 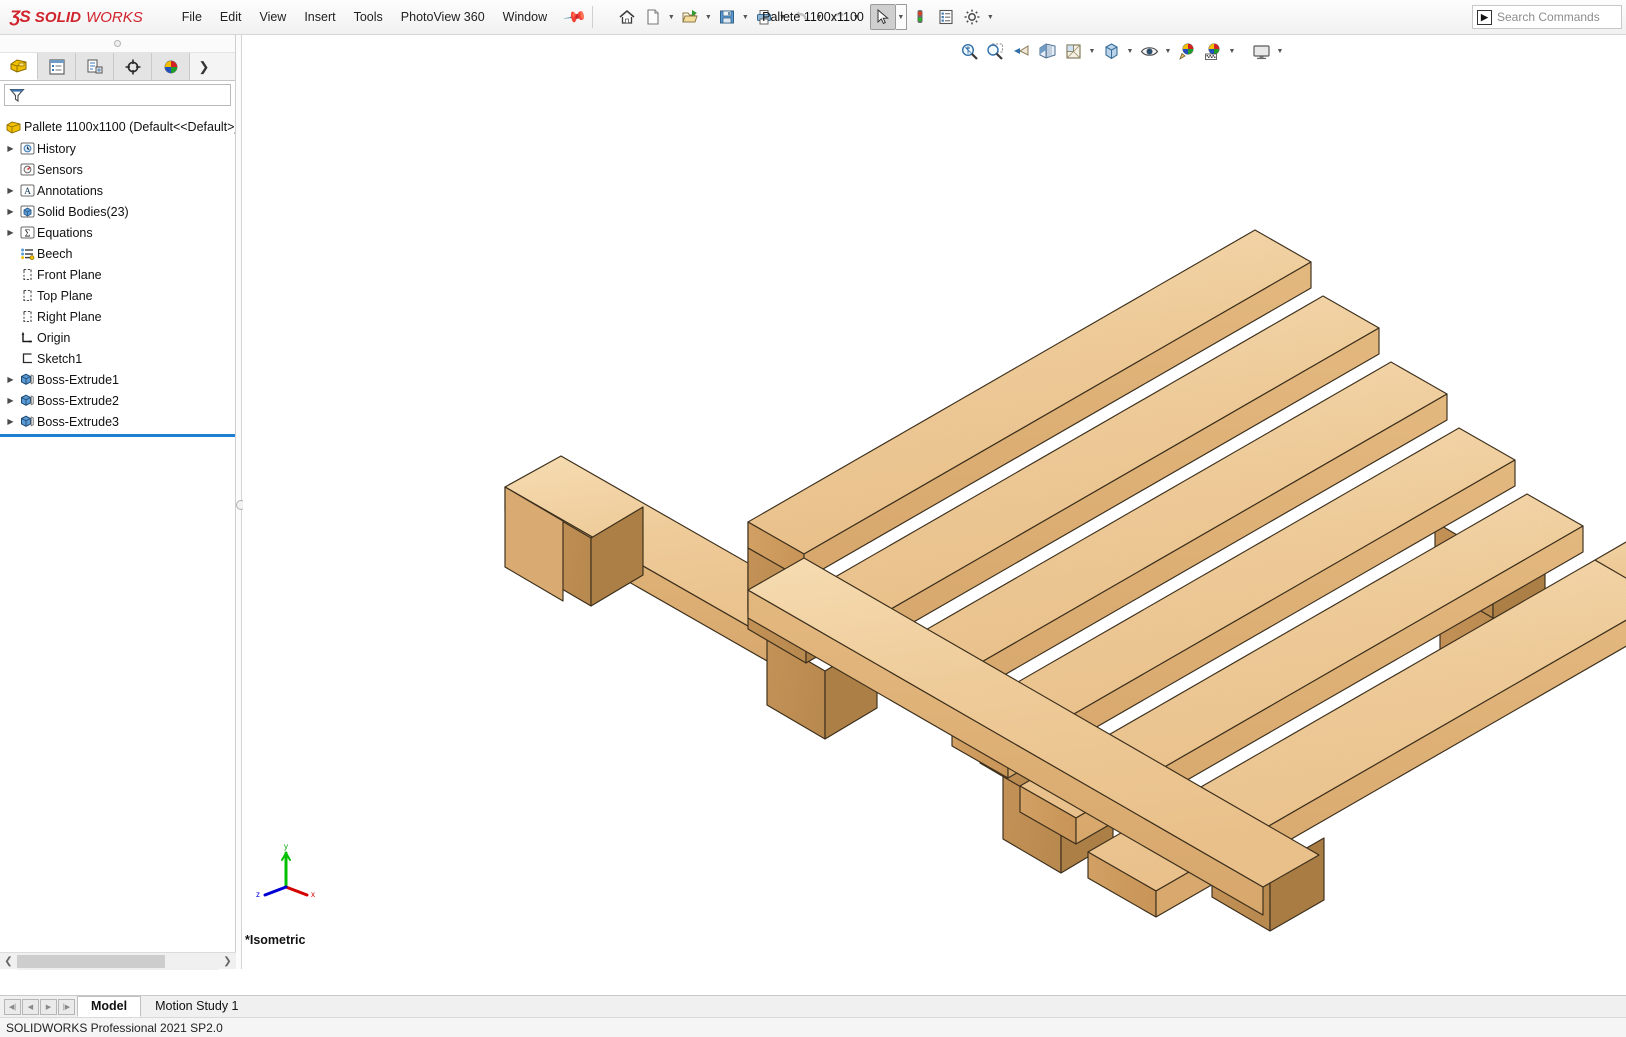 I want to click on view-orientation-button, so click(x=1073, y=51).